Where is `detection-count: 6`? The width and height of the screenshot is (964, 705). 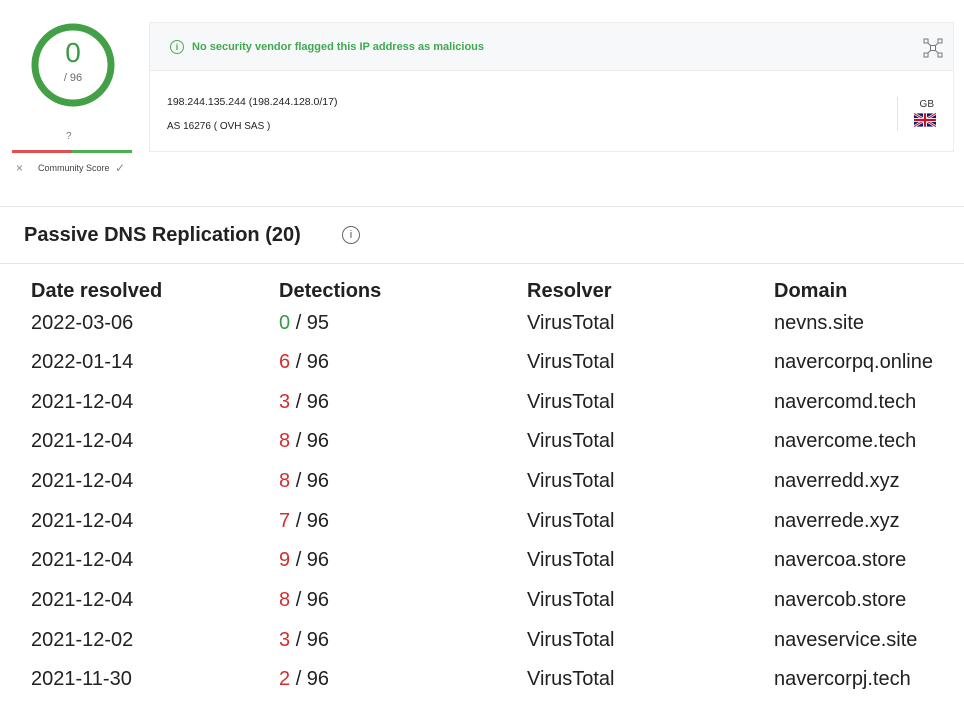 detection-count: 6 is located at coordinates (285, 362).